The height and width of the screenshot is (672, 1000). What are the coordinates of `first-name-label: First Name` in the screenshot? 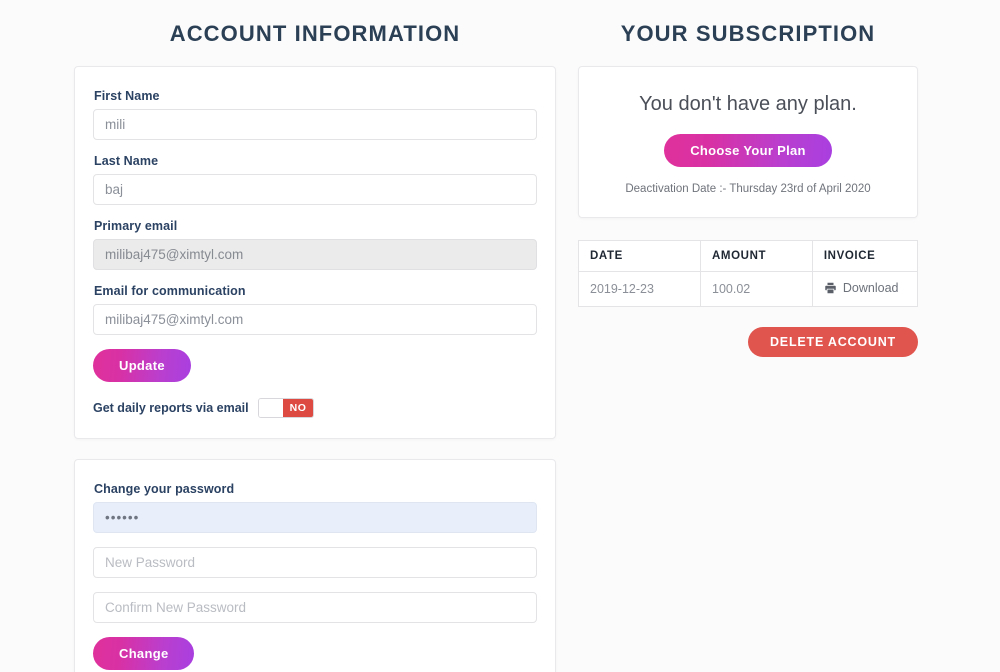 It's located at (127, 96).